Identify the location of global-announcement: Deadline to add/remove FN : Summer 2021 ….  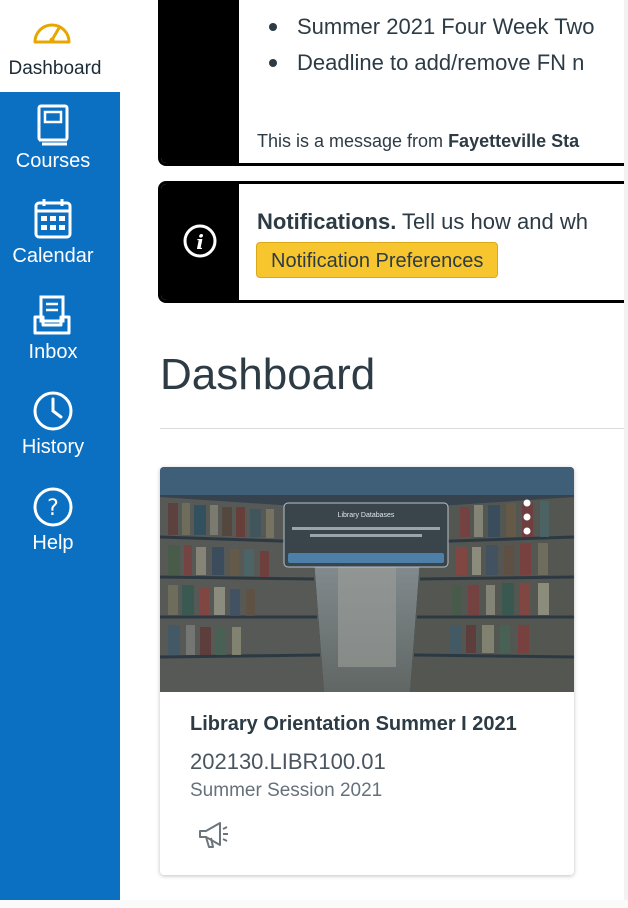
(393, 83).